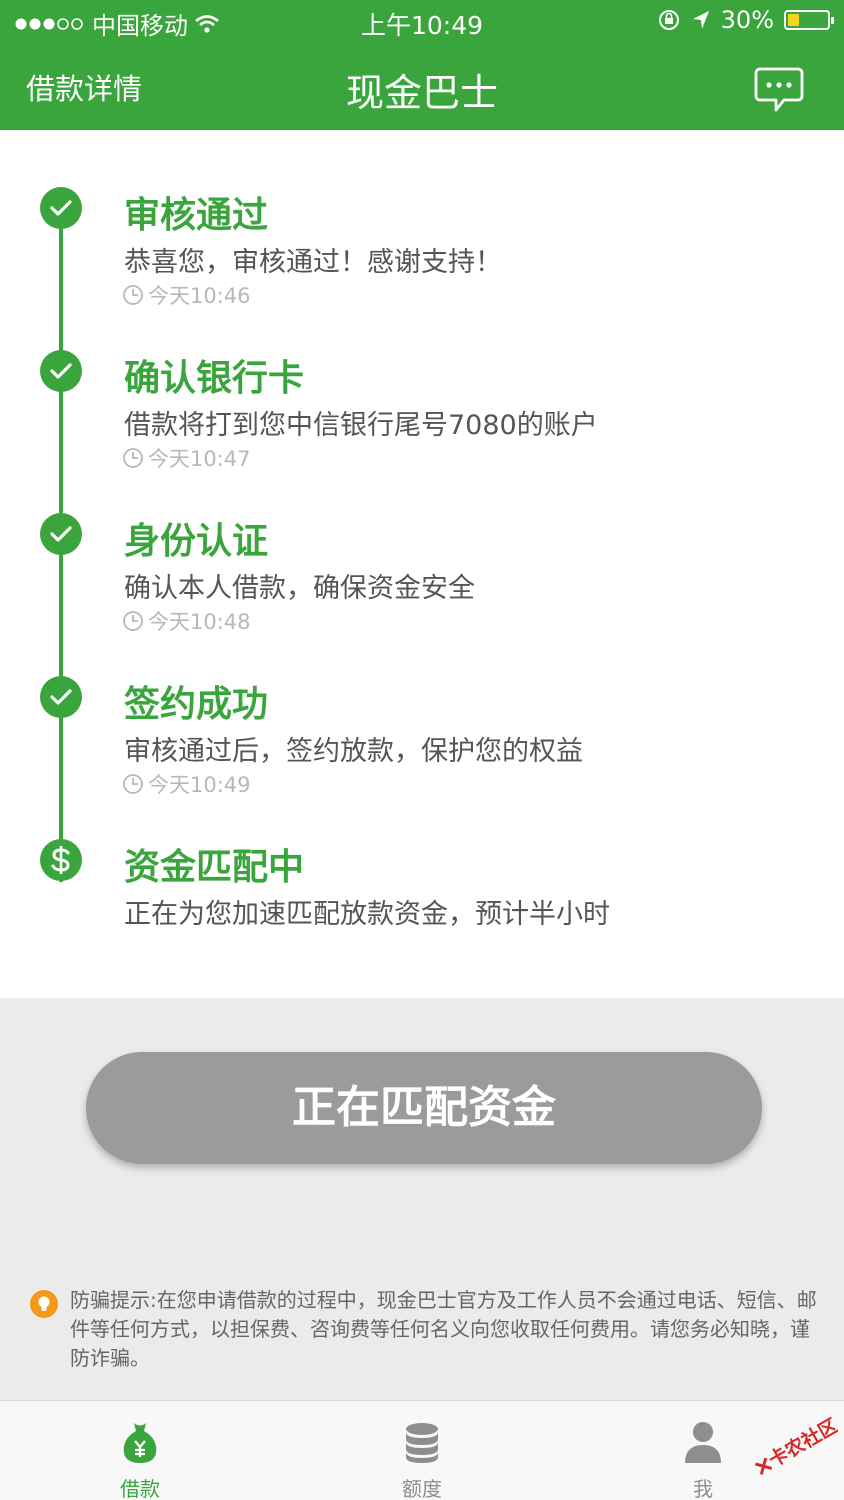  What do you see at coordinates (668, 20) in the screenshot?
I see `rotation-lock-icon` at bounding box center [668, 20].